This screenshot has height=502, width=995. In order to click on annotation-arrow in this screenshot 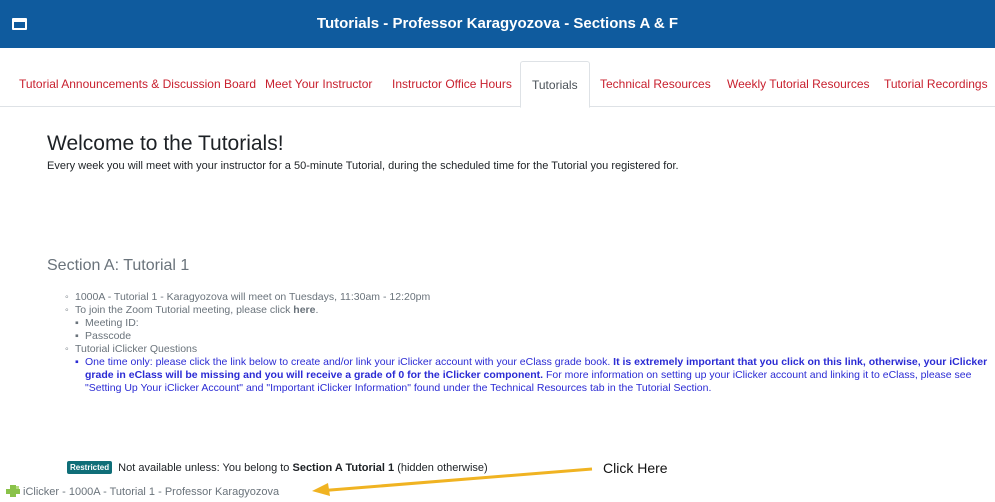, I will do `click(452, 481)`.